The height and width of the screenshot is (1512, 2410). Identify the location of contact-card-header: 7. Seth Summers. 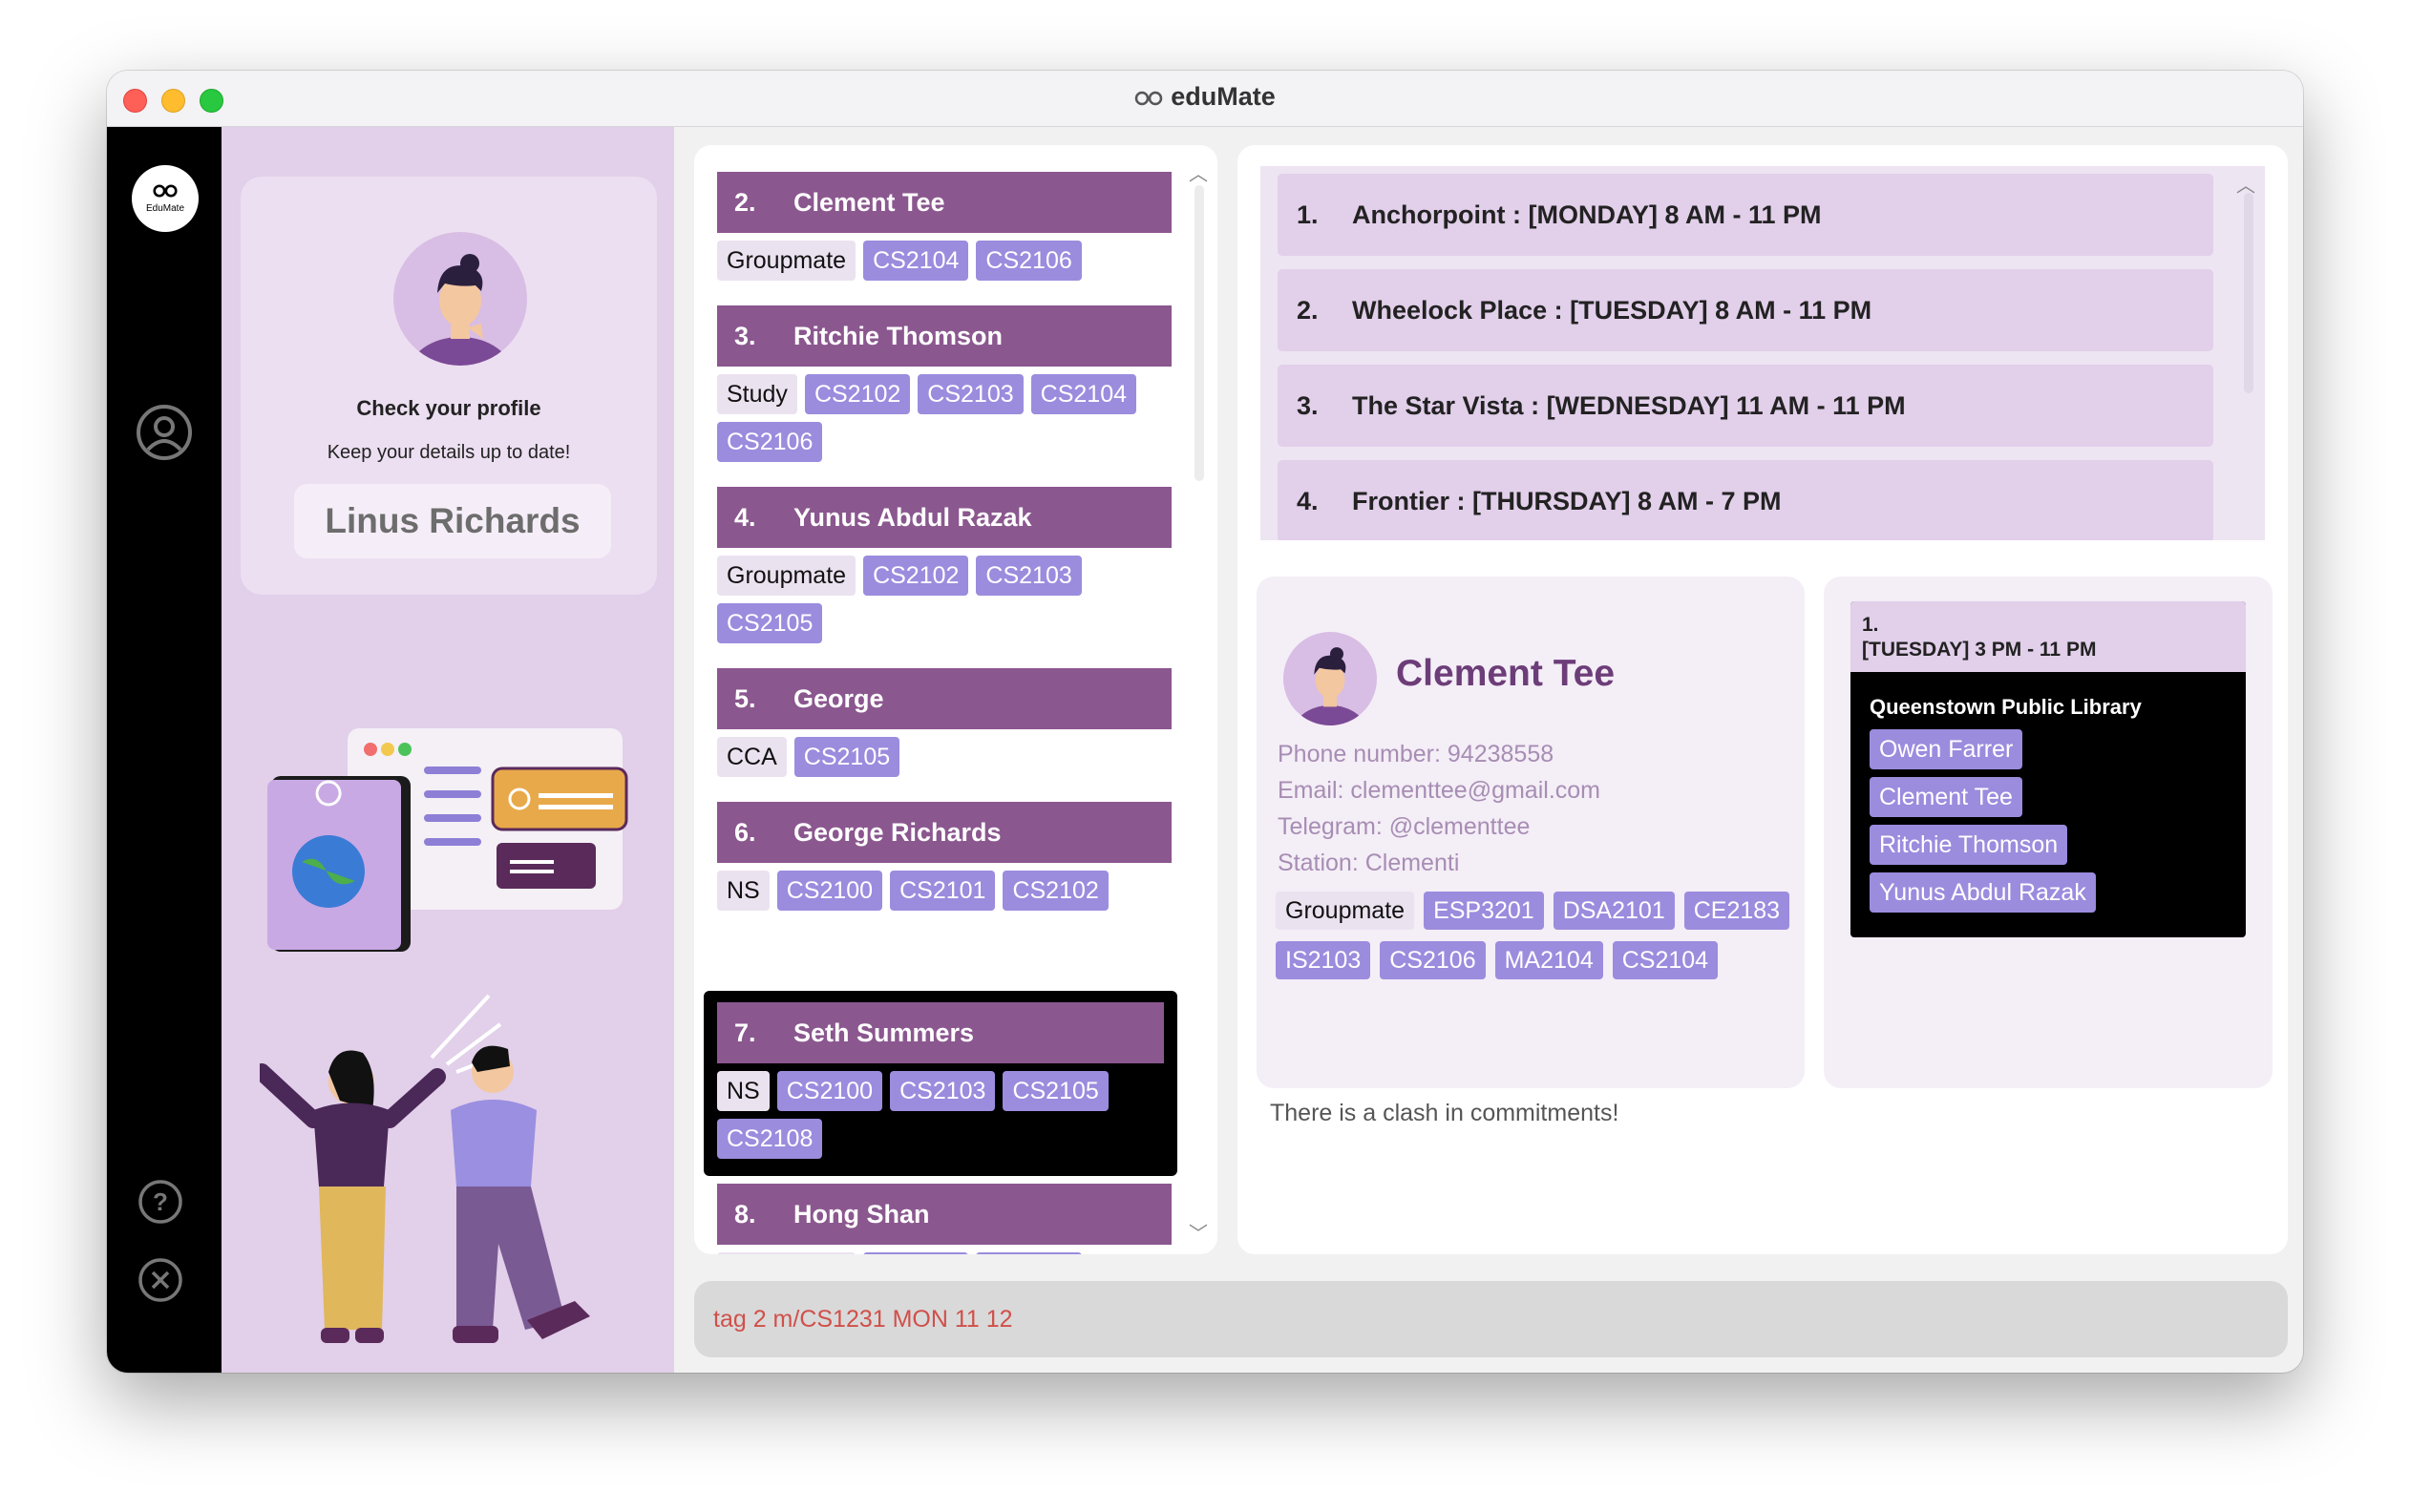
(940, 1033).